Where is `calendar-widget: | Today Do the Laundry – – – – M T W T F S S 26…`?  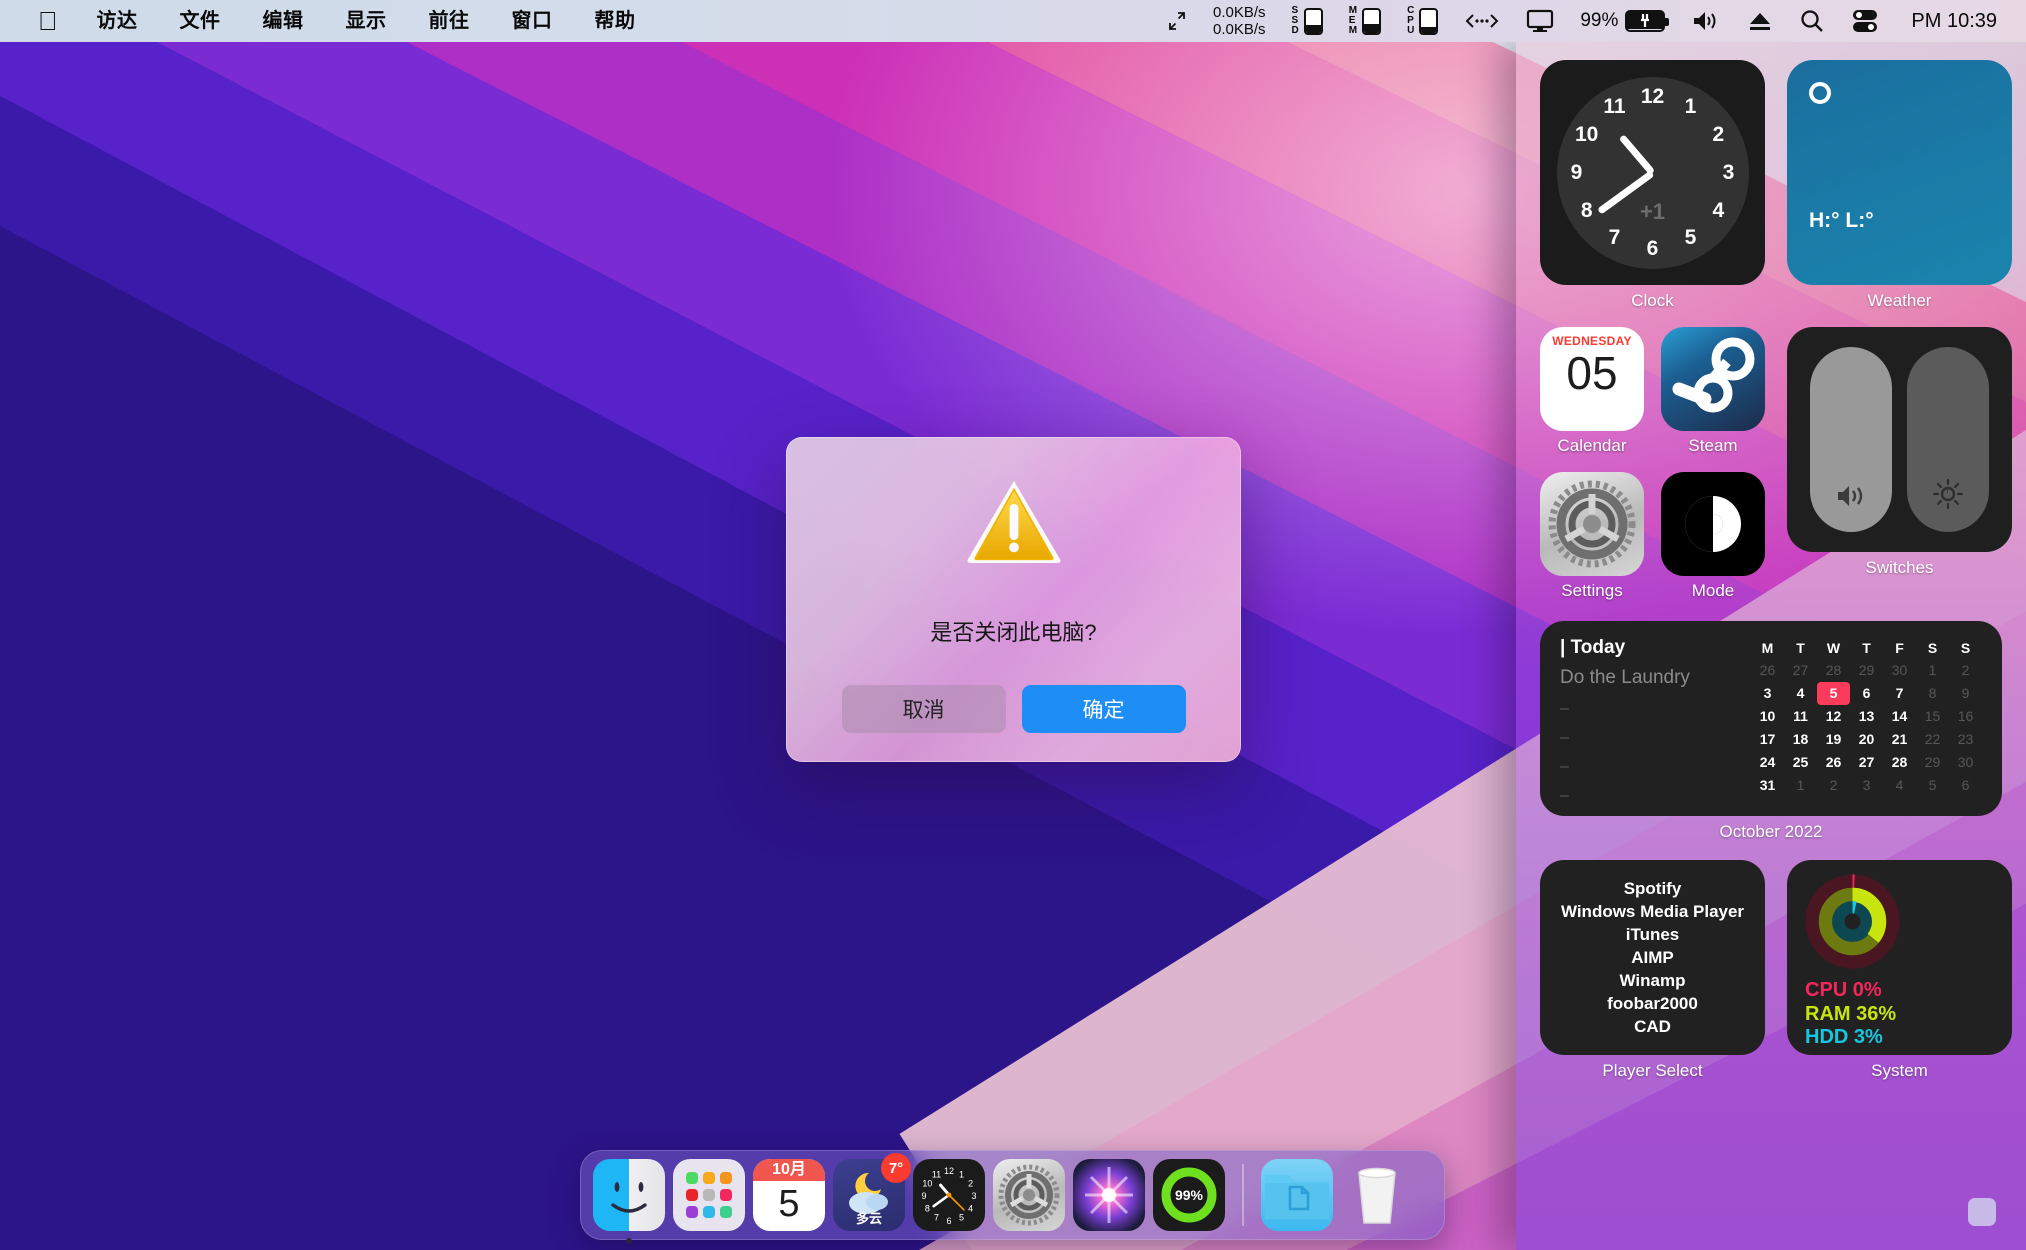 calendar-widget: | Today Do the Laundry – – – – M T W T F S S 26… is located at coordinates (1771, 718).